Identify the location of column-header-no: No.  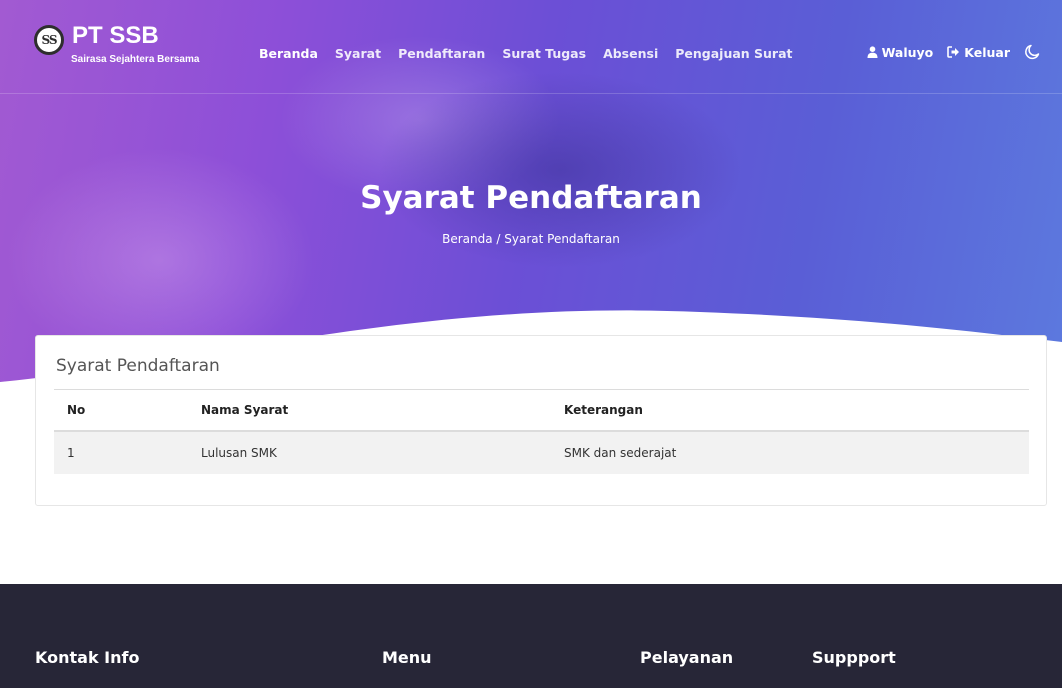
(76, 410).